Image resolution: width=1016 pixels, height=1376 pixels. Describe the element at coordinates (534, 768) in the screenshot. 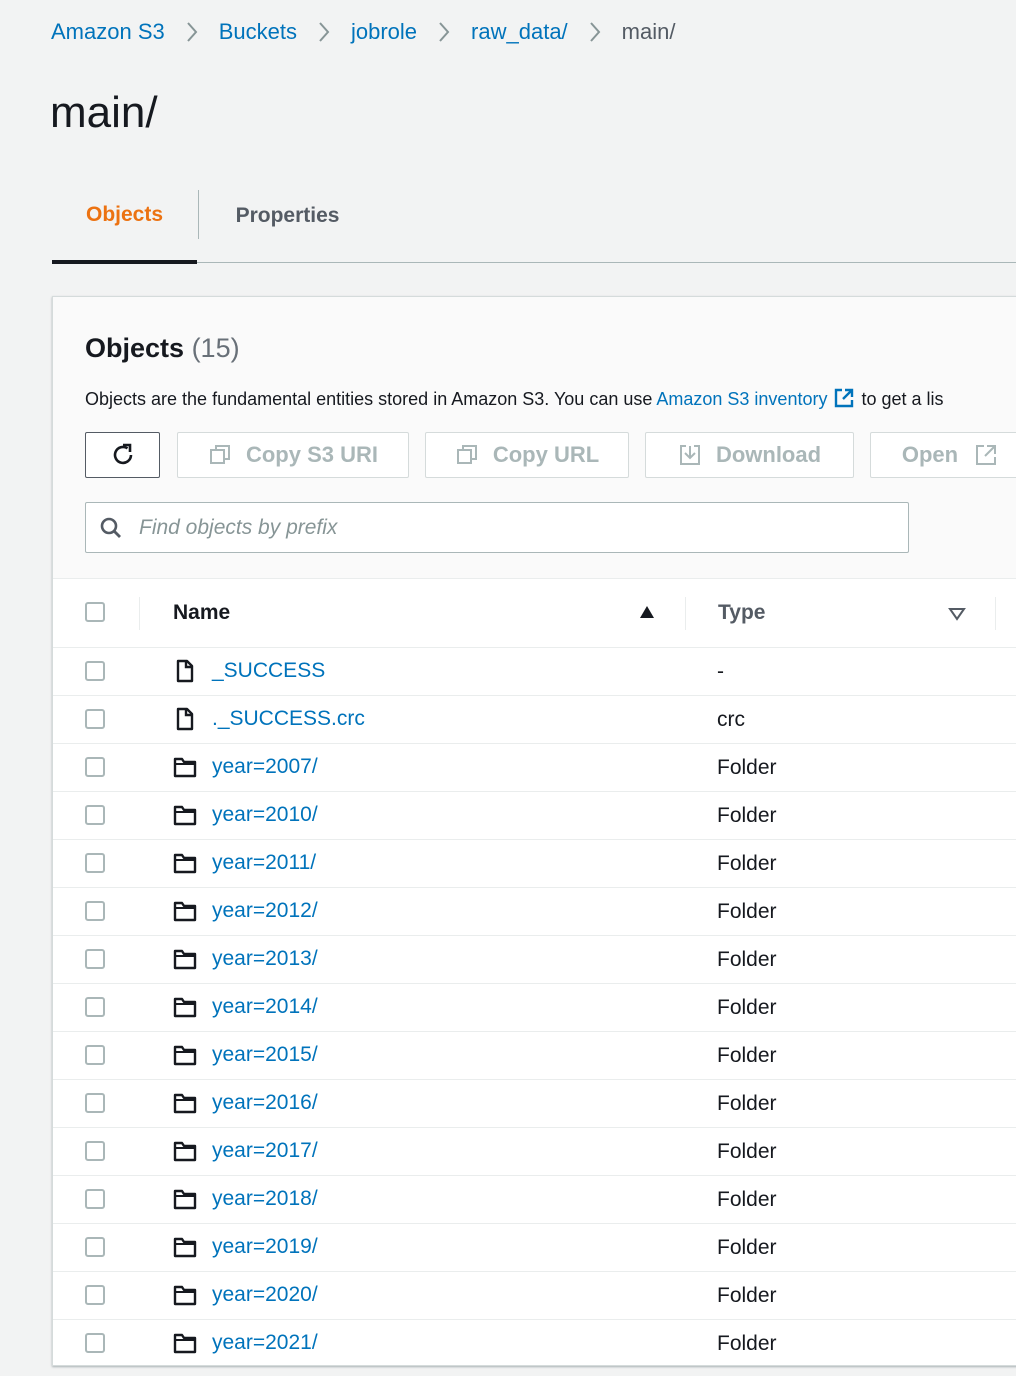

I see `table-row: year=2007/Folder` at that location.